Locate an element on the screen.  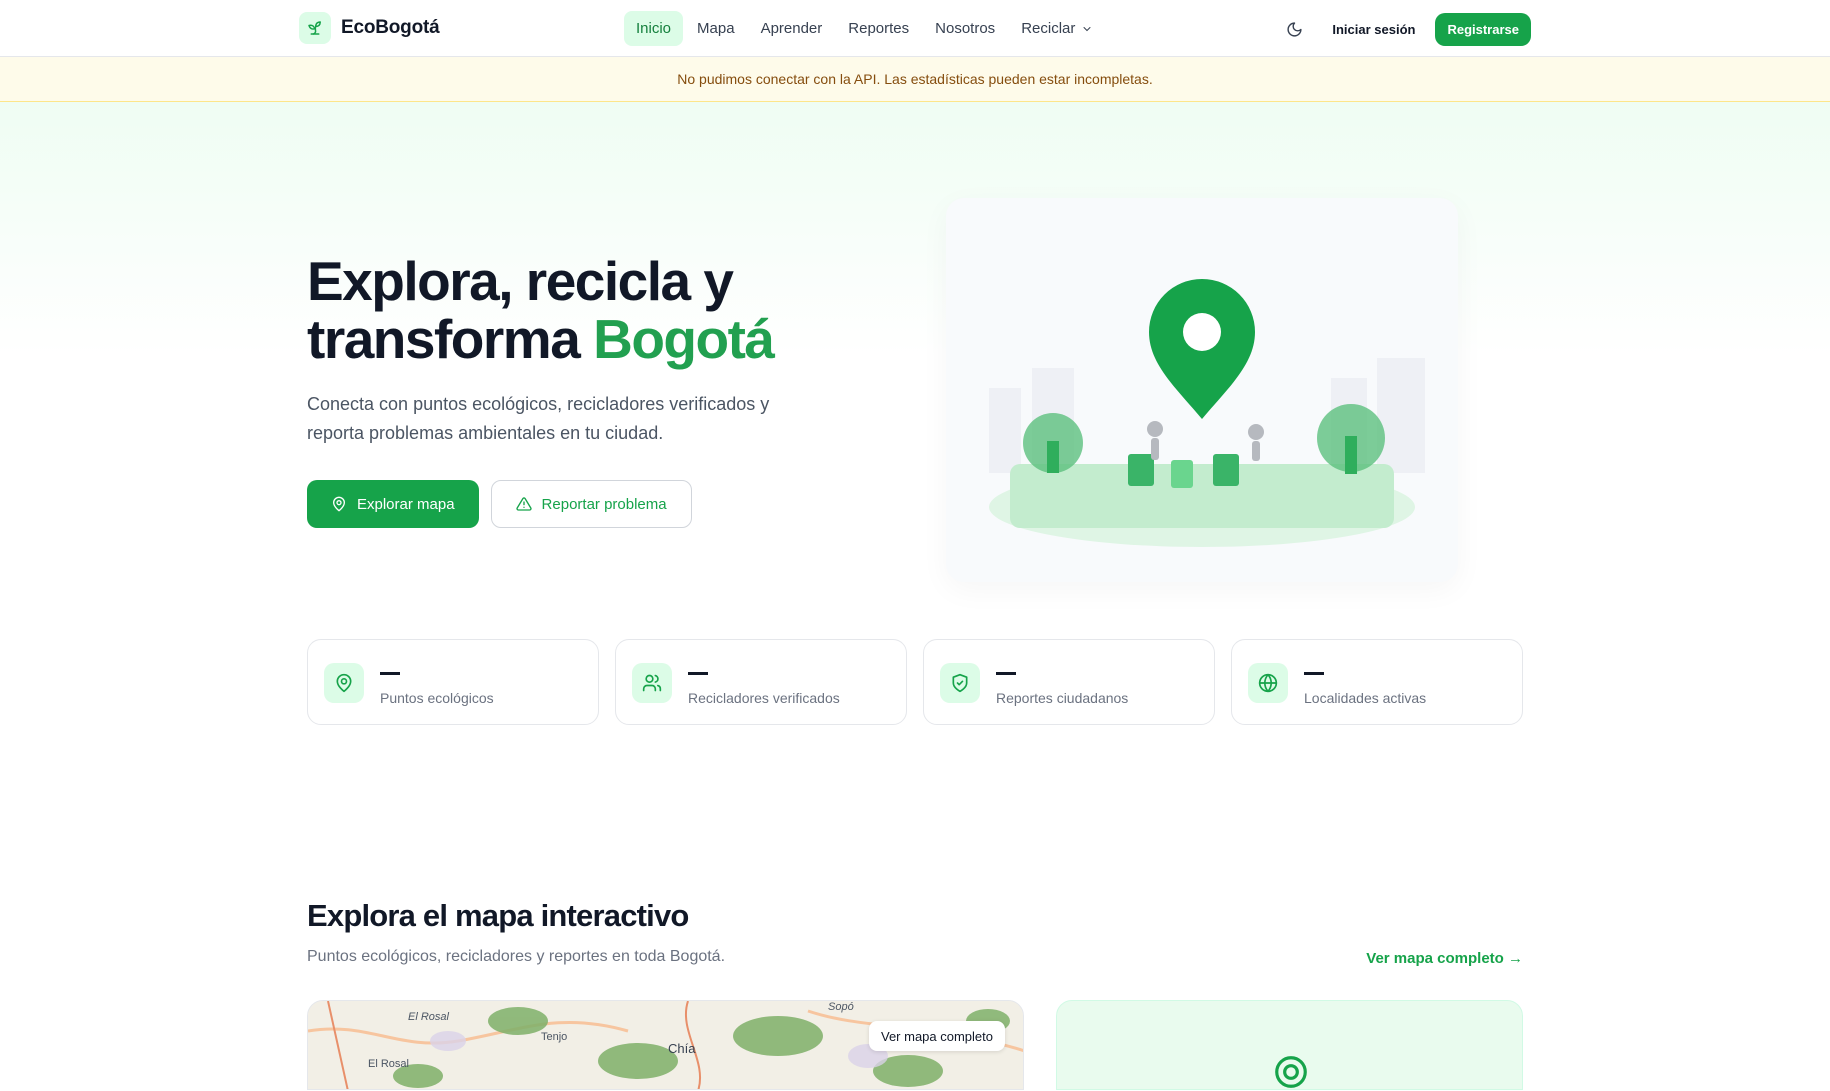
stat-card-puntos: Puntos ecológicos is located at coordinates (453, 682).